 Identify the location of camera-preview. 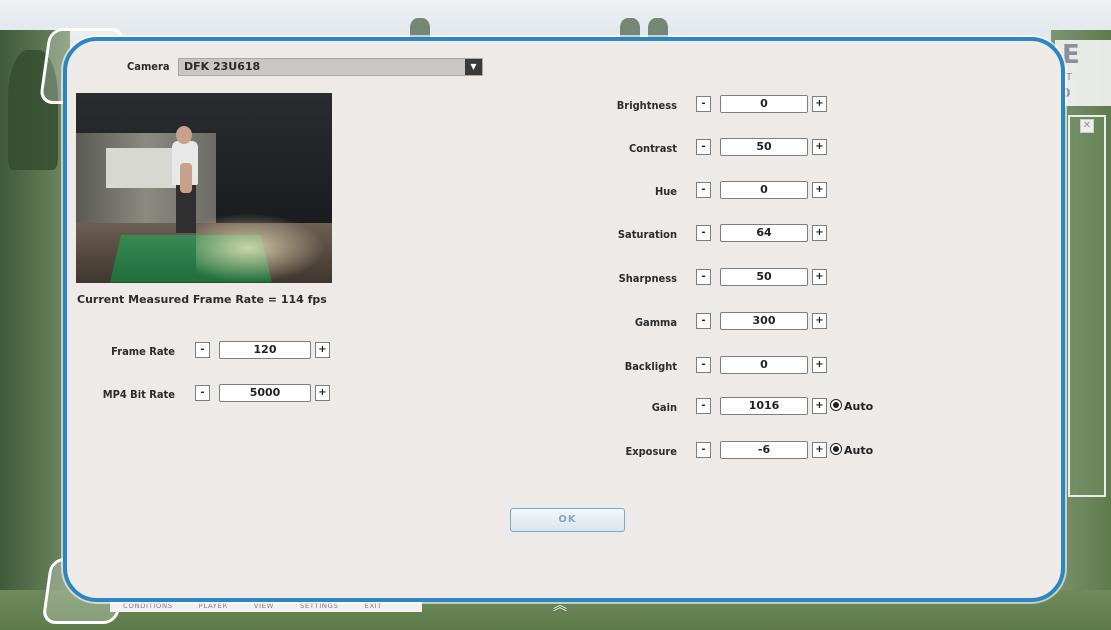
(204, 188).